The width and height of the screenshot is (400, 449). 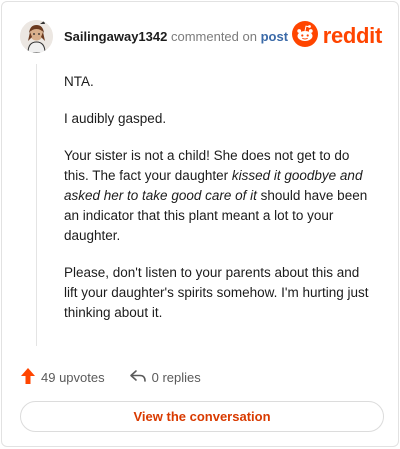 I want to click on comment-paragraph: I audibly gasped., so click(x=115, y=118).